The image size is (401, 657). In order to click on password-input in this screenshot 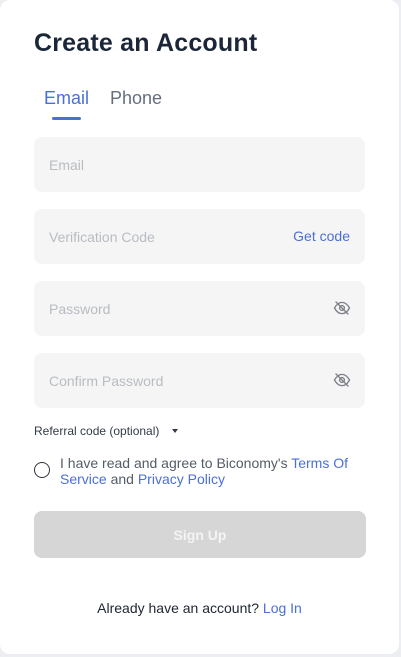, I will do `click(199, 308)`.